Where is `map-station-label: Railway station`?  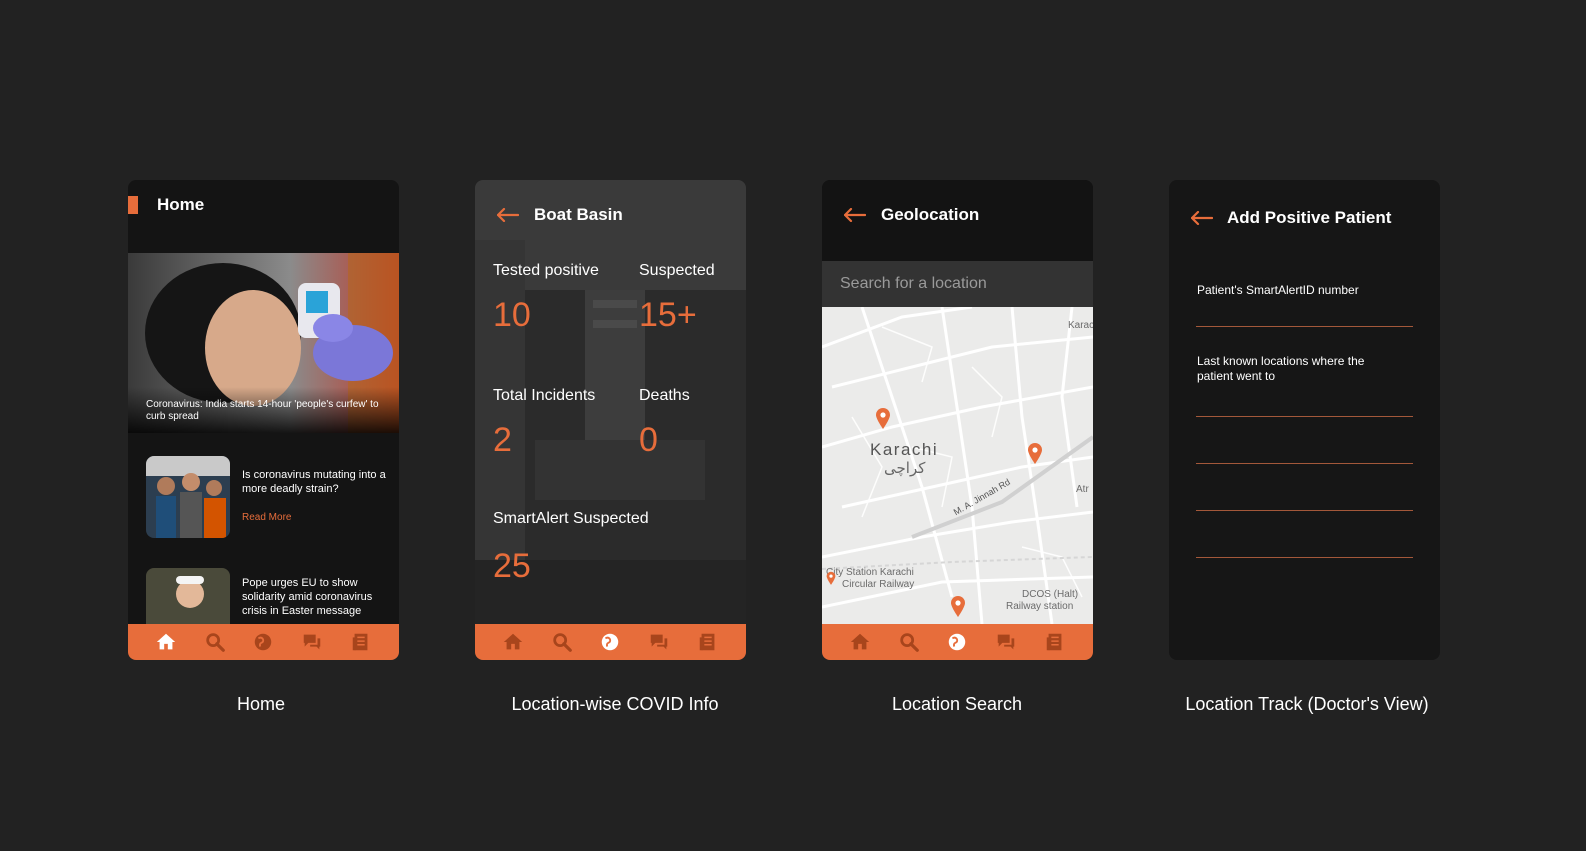 map-station-label: Railway station is located at coordinates (1040, 606).